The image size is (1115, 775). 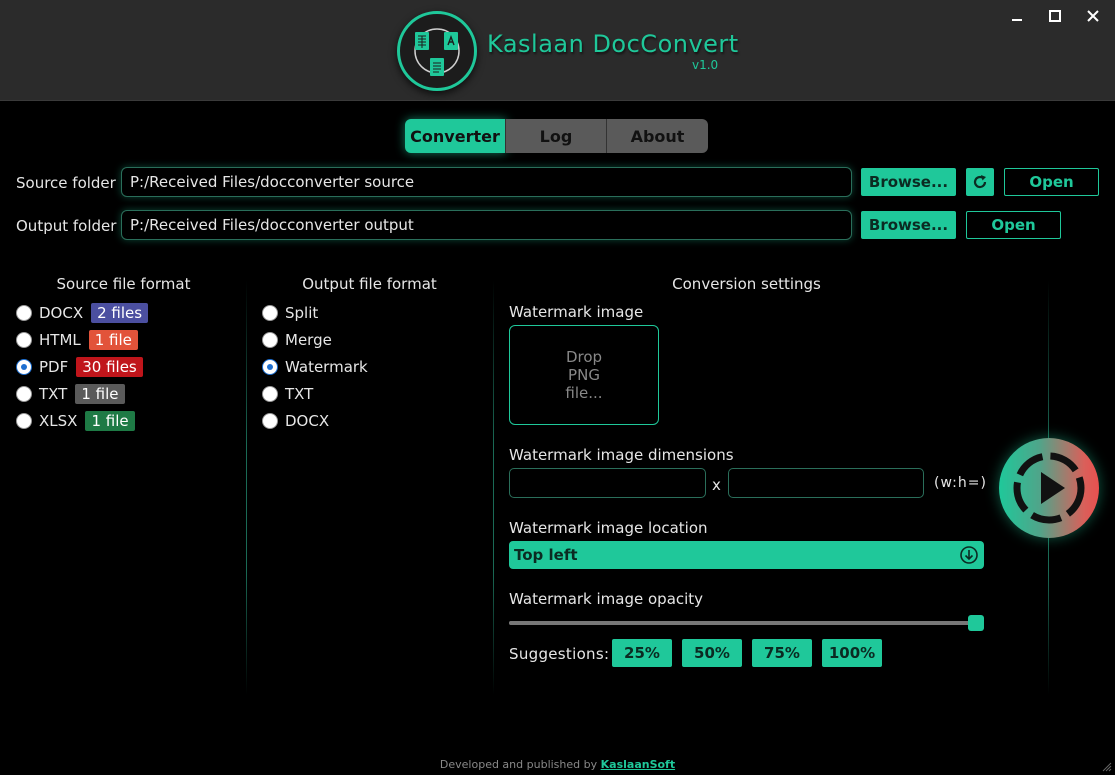 What do you see at coordinates (782, 653) in the screenshot?
I see `suggestion-75-button: 75%` at bounding box center [782, 653].